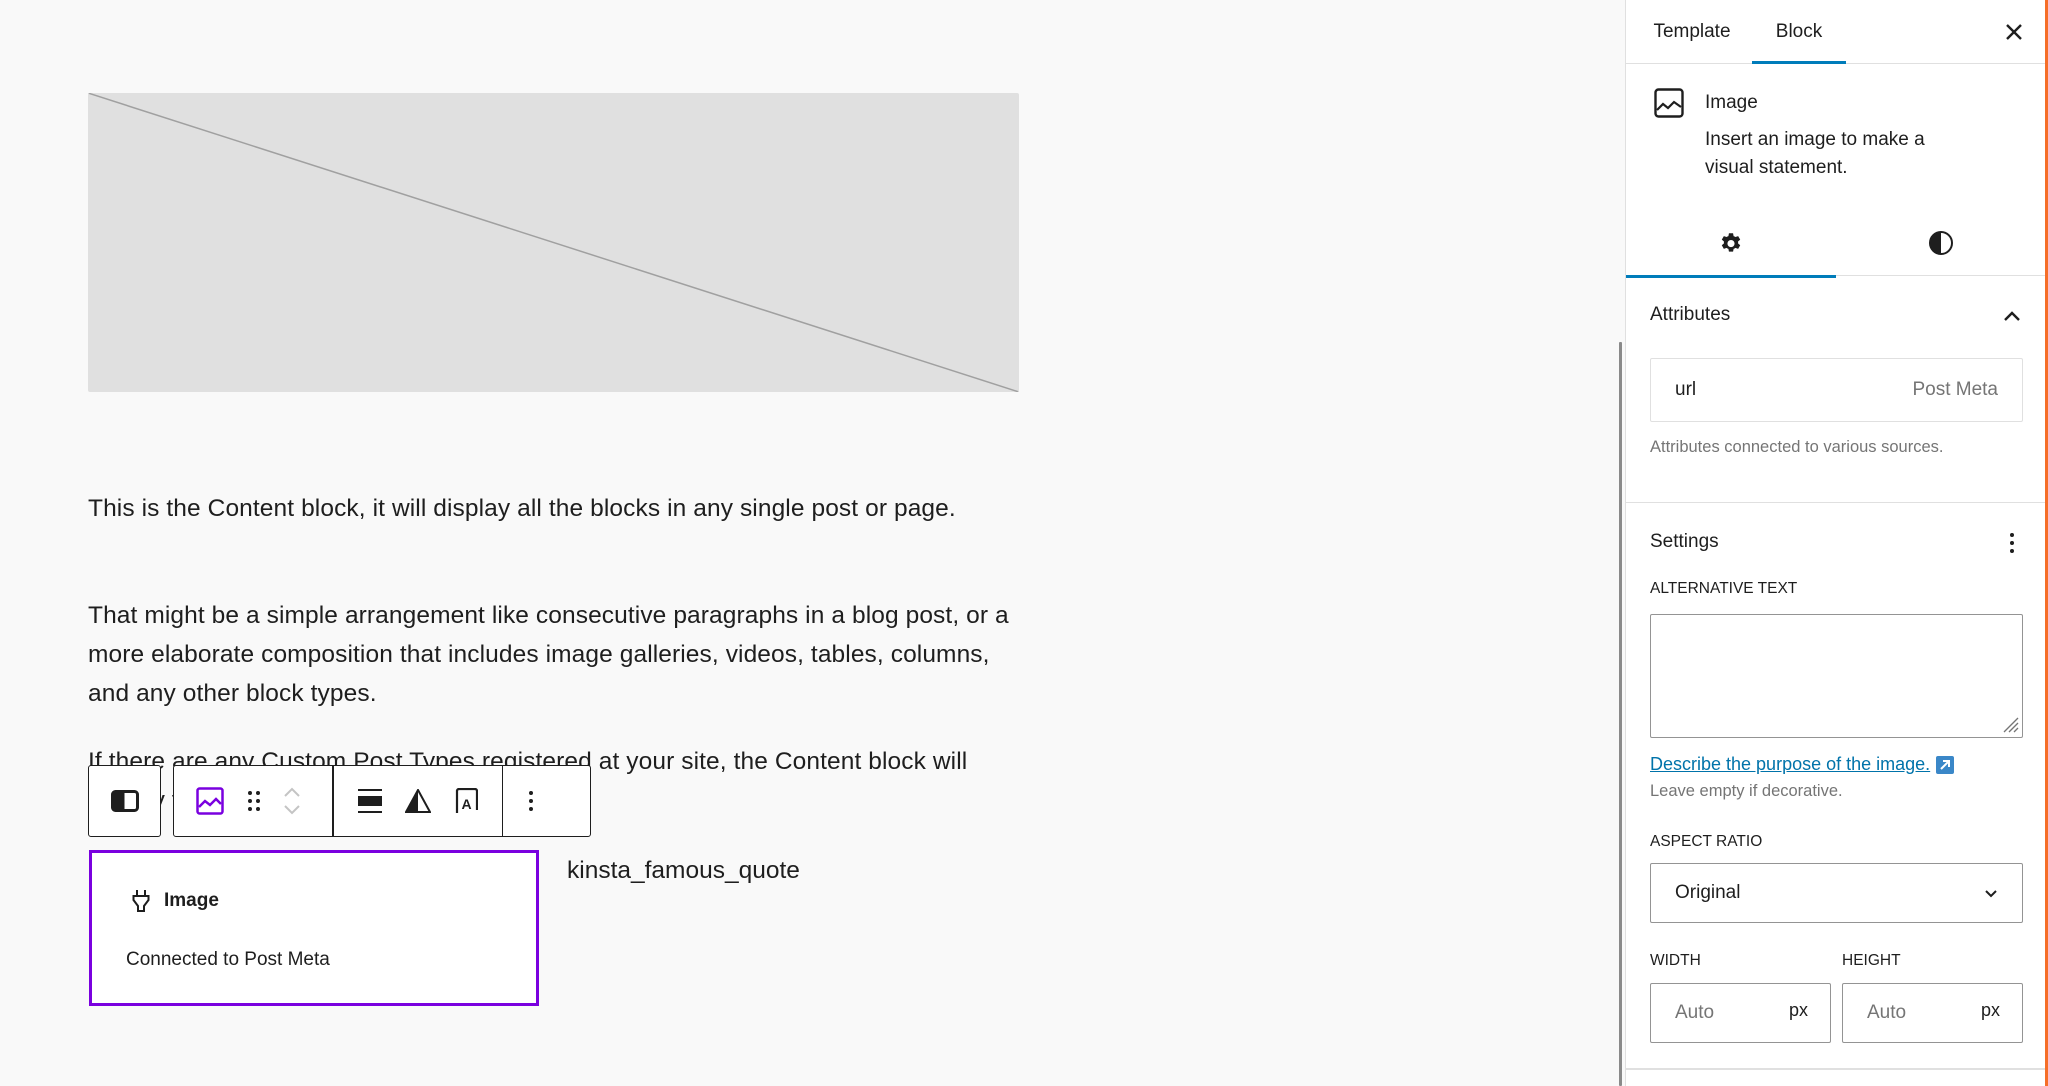 Image resolution: width=2048 pixels, height=1086 pixels. I want to click on attribute-binding-item: url Post Meta, so click(1836, 390).